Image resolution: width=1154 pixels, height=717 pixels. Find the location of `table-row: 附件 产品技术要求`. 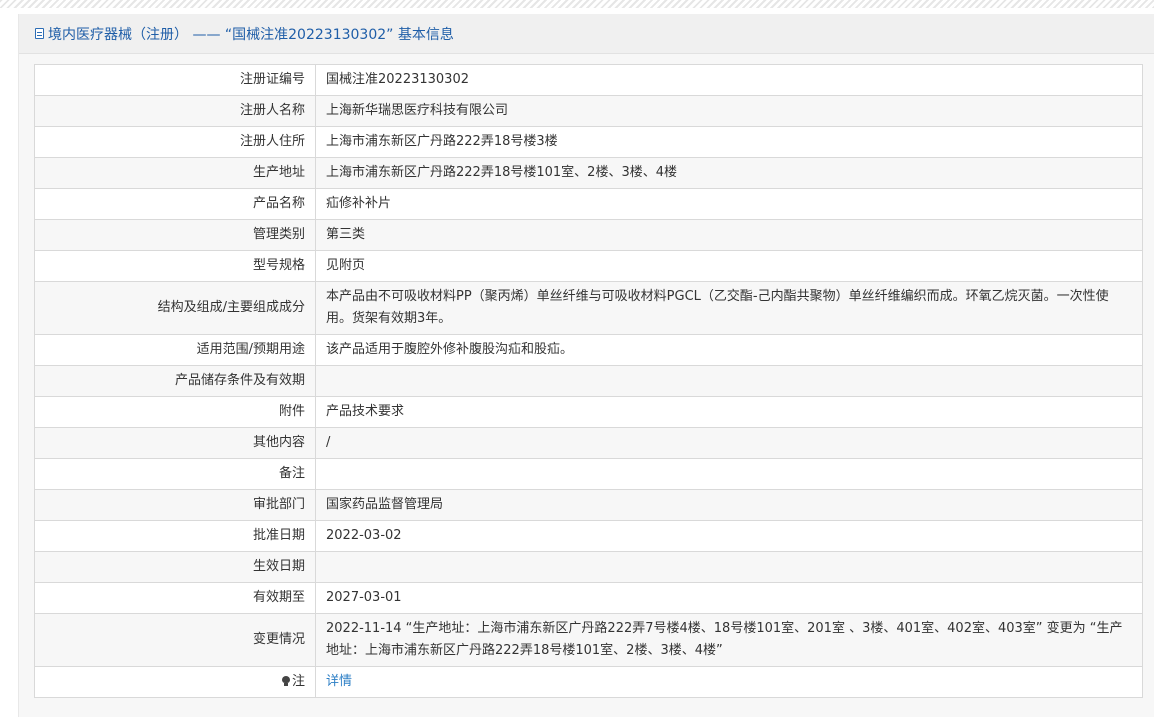

table-row: 附件 产品技术要求 is located at coordinates (588, 412).